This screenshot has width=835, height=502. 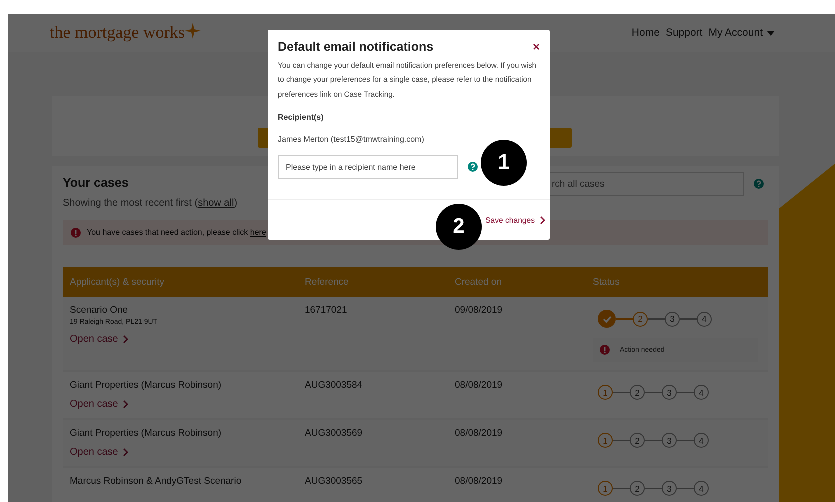 What do you see at coordinates (479, 311) in the screenshot?
I see `date-cell-text: 09/08/2019` at bounding box center [479, 311].